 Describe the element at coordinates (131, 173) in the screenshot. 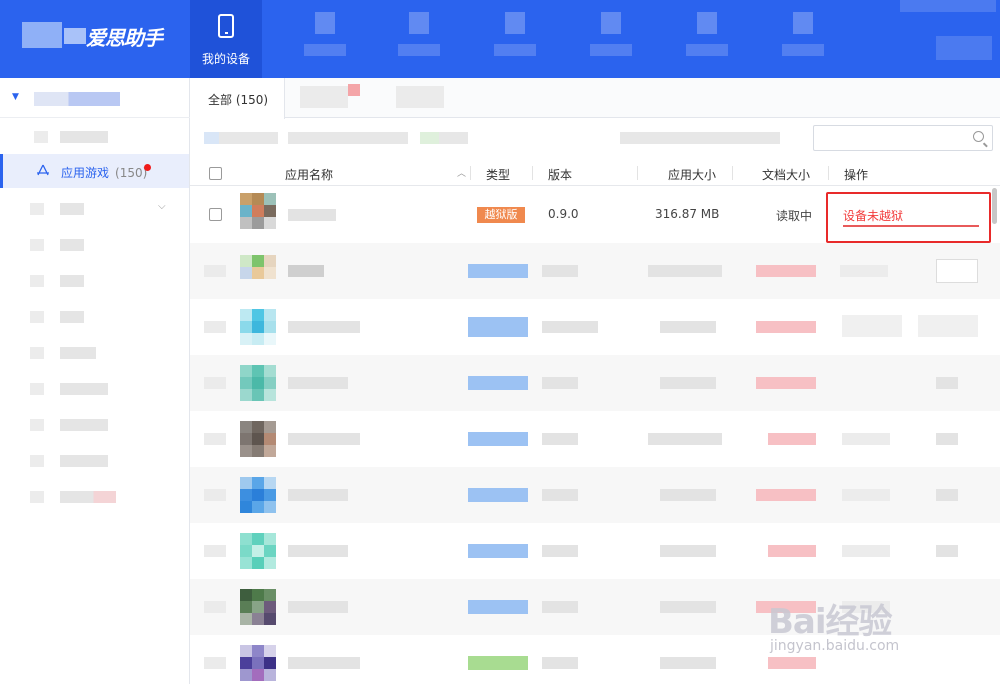

I see `sidebar-item-count: (150)` at that location.